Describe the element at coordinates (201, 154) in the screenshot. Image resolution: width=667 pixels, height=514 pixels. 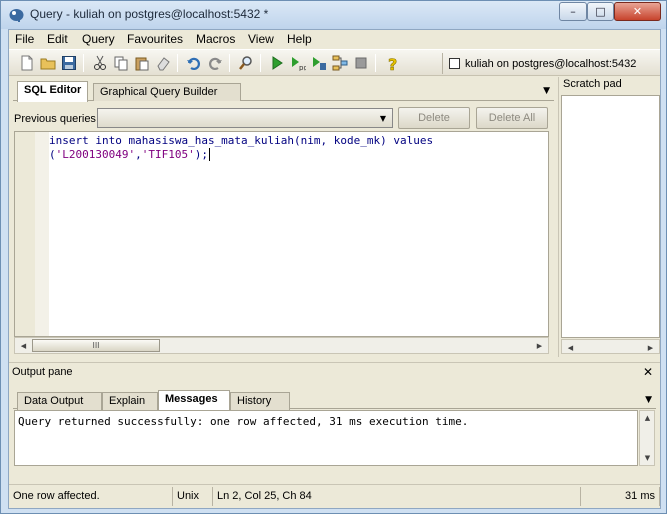
I see `code-line-2-close: );` at that location.